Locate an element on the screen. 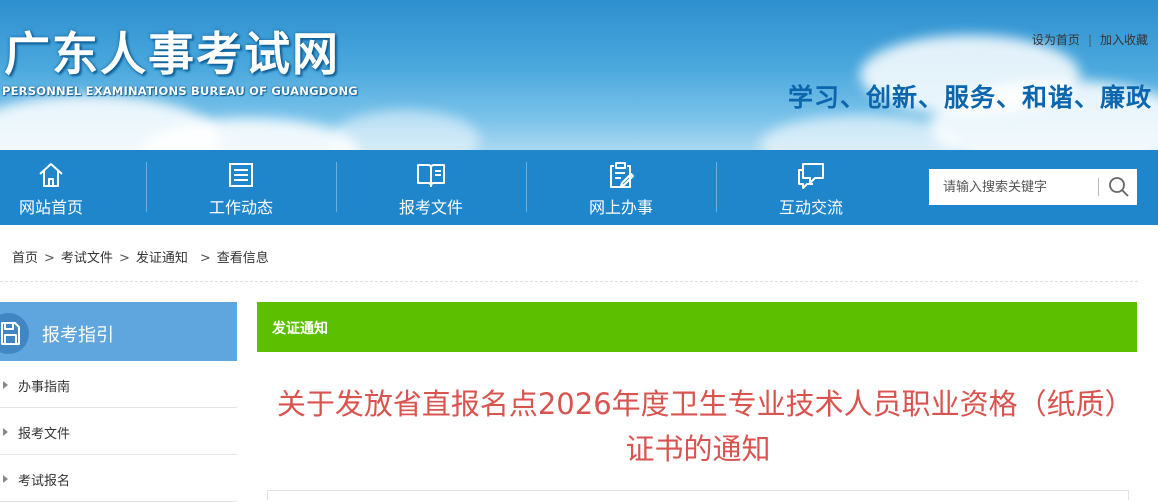 The width and height of the screenshot is (1158, 502). add-favorite-link: 加入收藏 is located at coordinates (1124, 40).